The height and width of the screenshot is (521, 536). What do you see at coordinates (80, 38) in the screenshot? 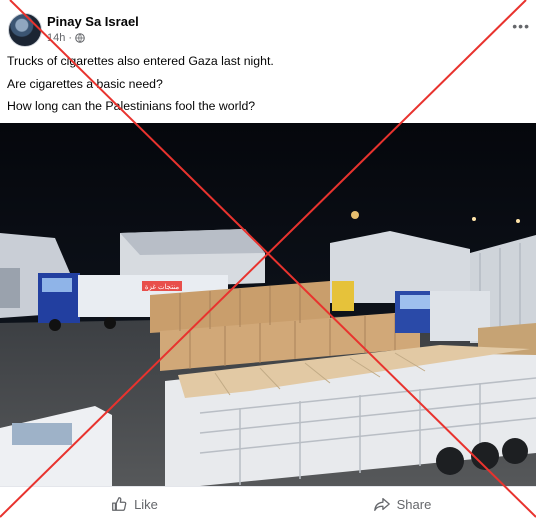
I see `globe-icon` at bounding box center [80, 38].